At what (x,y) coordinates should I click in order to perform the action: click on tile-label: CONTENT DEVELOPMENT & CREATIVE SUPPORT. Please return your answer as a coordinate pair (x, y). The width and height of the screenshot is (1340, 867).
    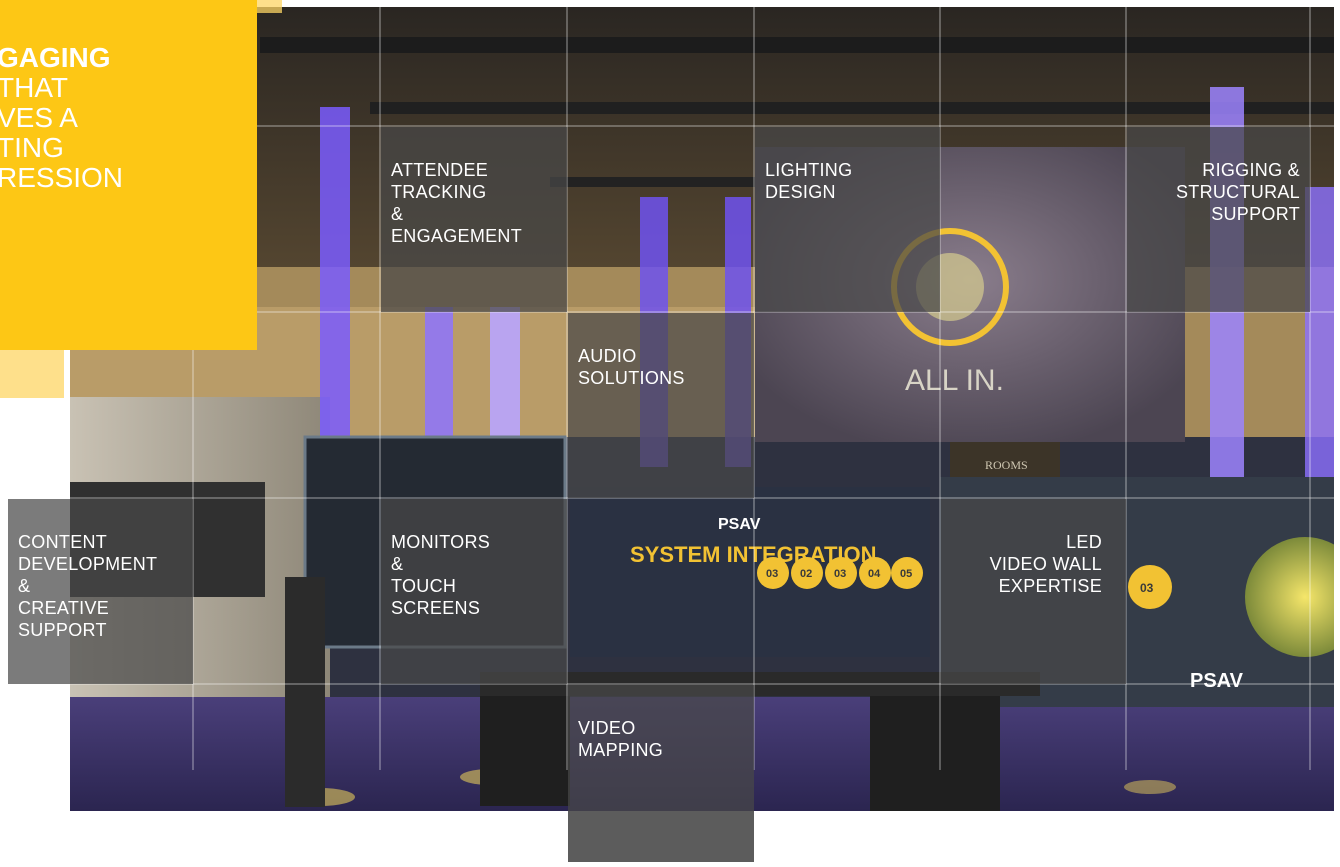
    Looking at the image, I should click on (88, 586).